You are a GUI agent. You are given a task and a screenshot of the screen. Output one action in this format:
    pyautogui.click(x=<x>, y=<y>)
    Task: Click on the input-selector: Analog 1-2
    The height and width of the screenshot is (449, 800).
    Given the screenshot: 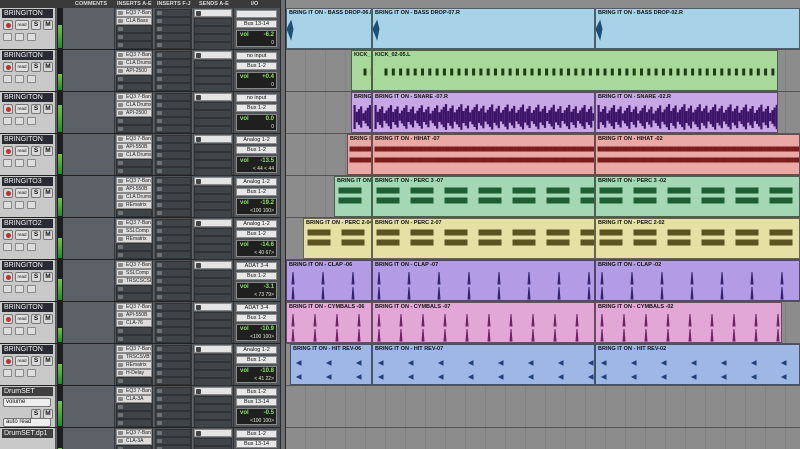 What is the action you would take?
    pyautogui.click(x=256, y=140)
    